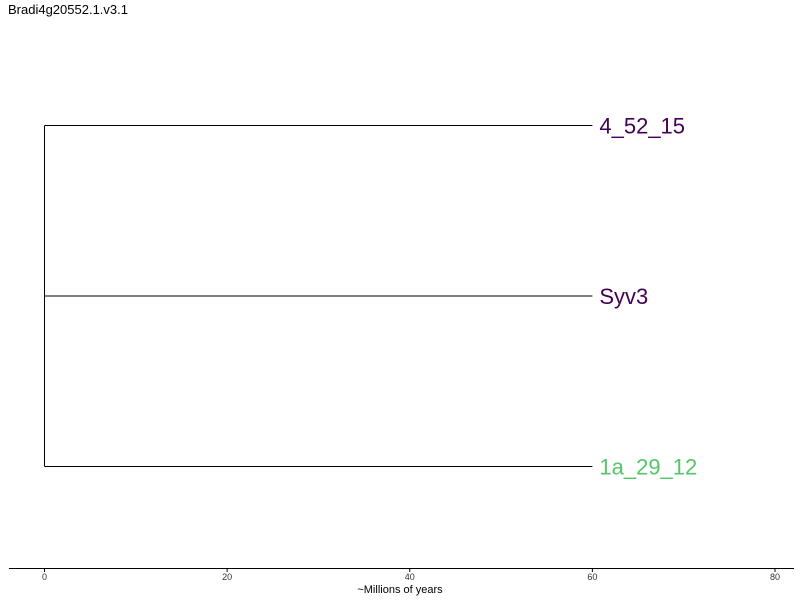 The width and height of the screenshot is (800, 600). I want to click on x-tick-label: 40, so click(410, 577).